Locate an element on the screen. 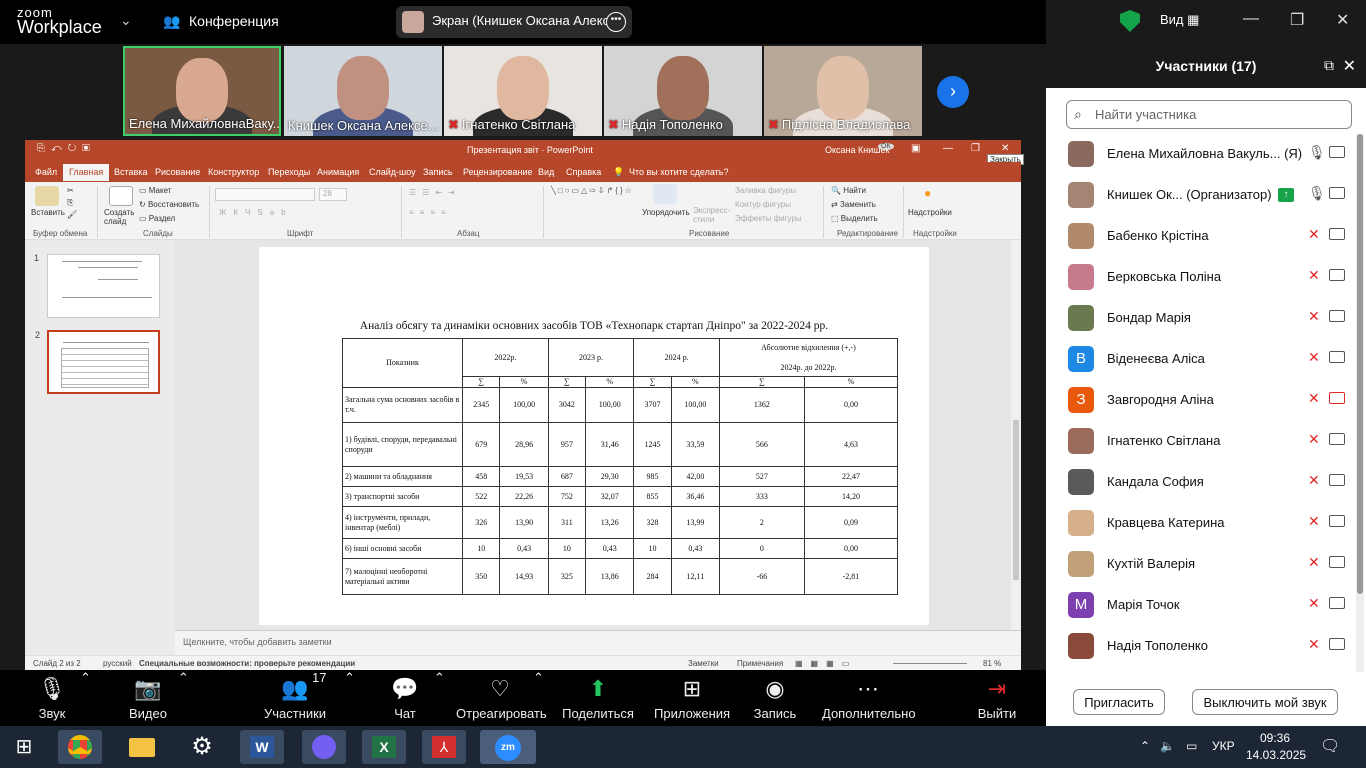 The height and width of the screenshot is (768, 1366). participant-row: Бабенко Крістіна ✕ is located at coordinates (1201, 236).